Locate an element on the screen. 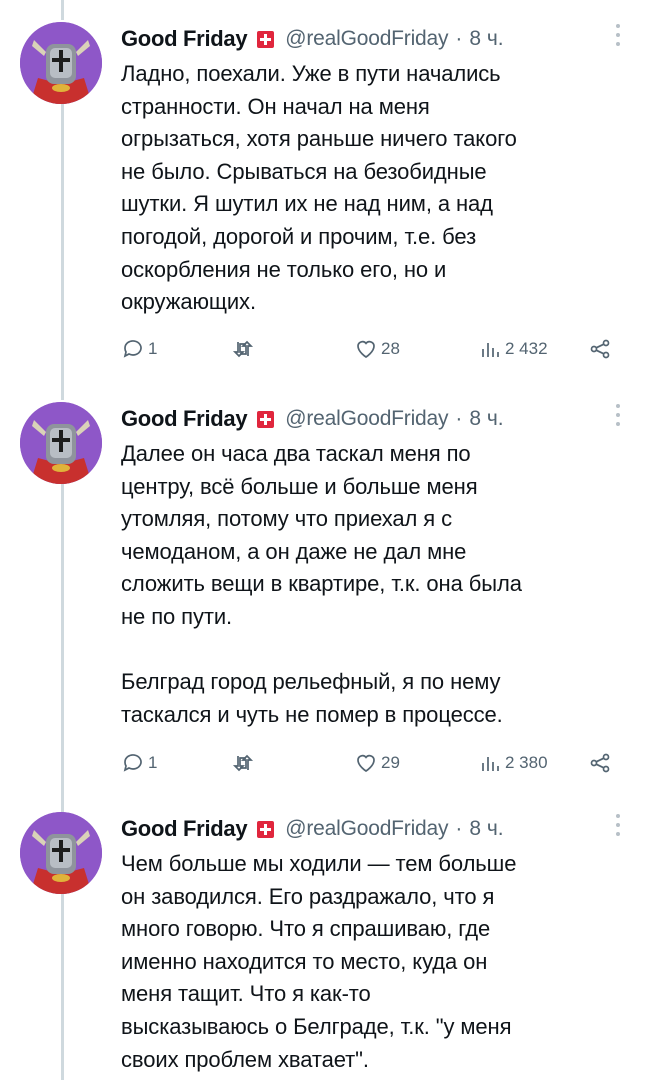  like-button: 28 is located at coordinates (377, 349).